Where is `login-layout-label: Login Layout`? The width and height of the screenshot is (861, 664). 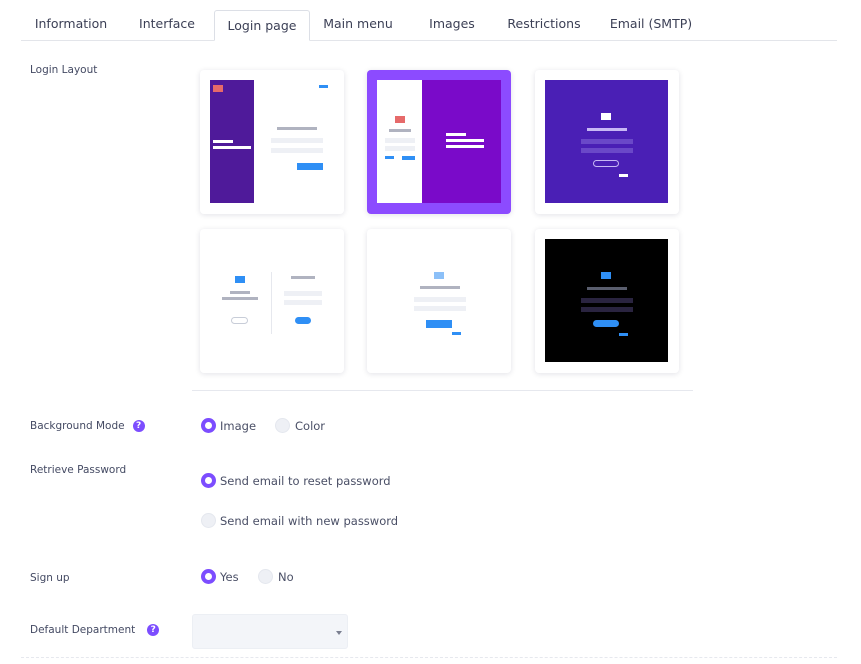 login-layout-label: Login Layout is located at coordinates (64, 70).